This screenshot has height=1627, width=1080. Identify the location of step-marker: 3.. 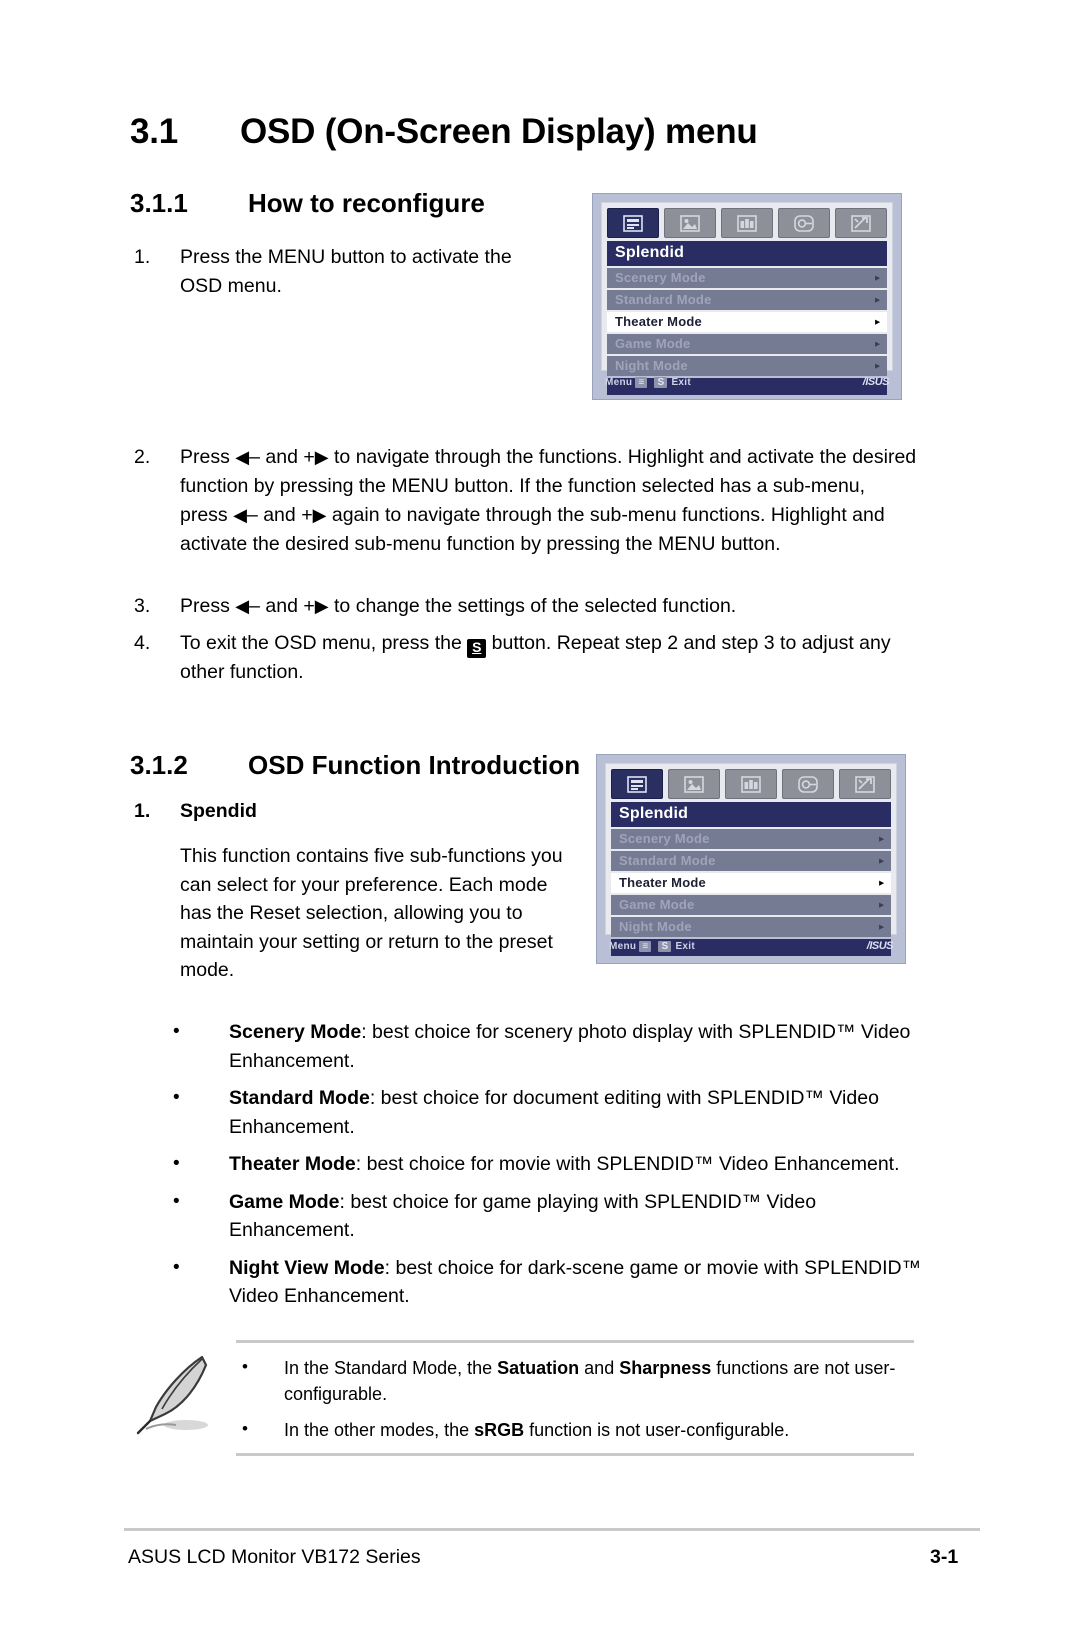
(142, 606).